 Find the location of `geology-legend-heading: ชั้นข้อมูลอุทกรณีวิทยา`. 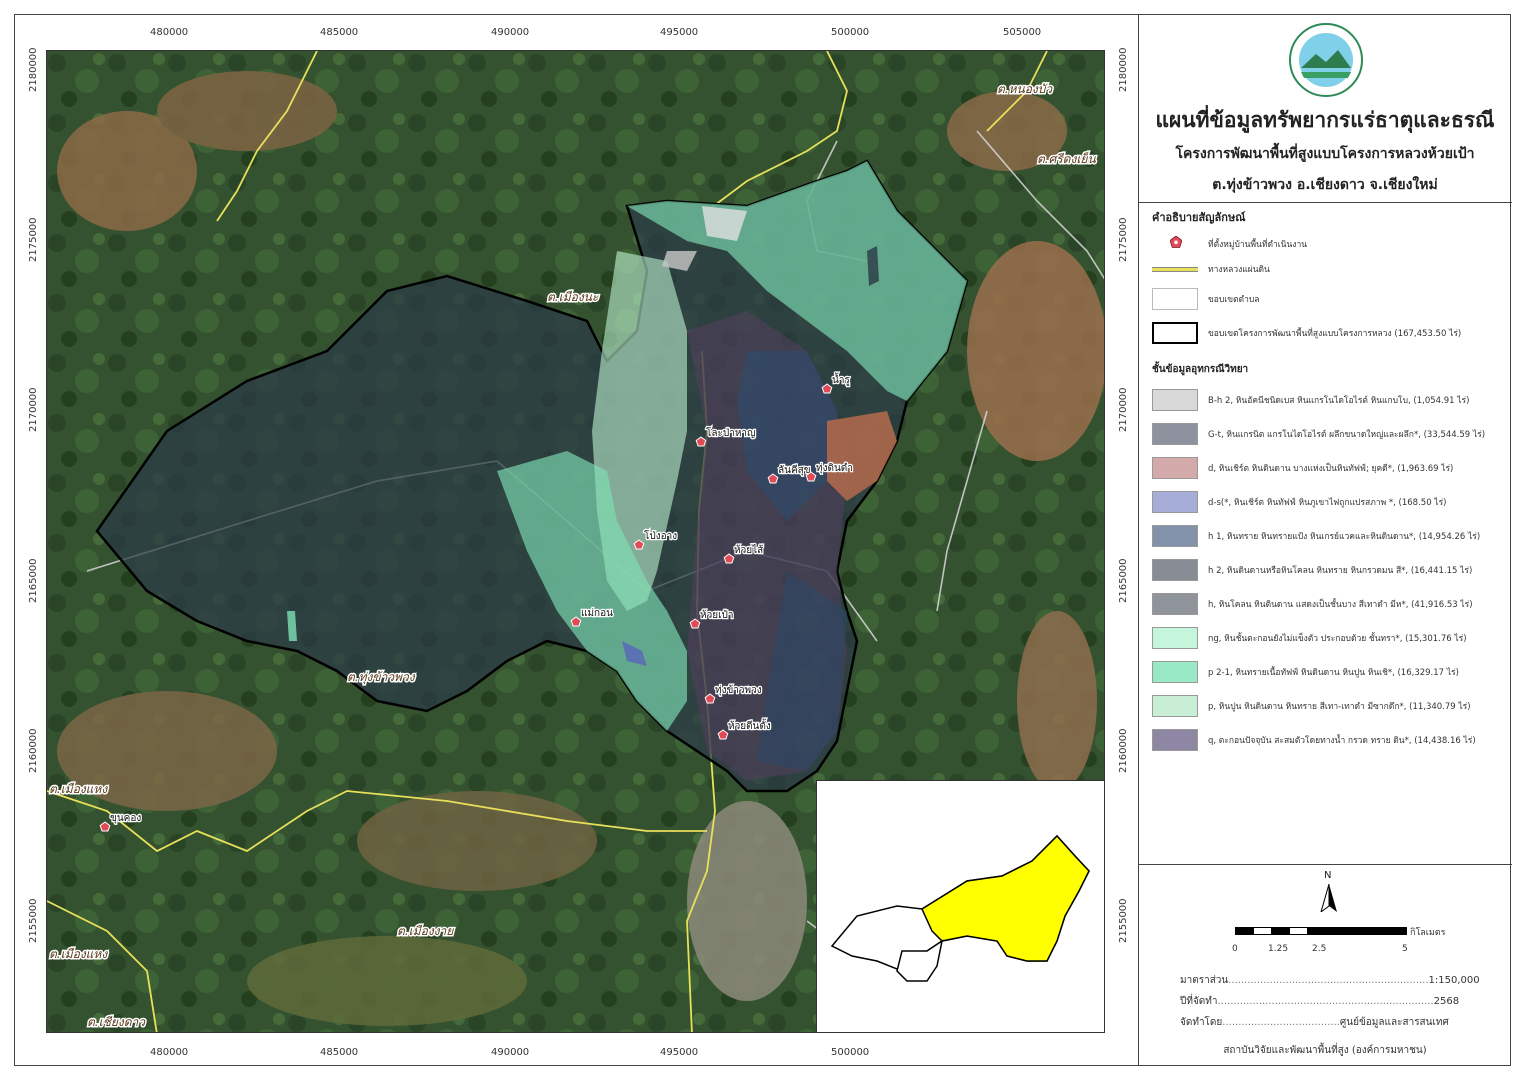

geology-legend-heading: ชั้นข้อมูลอุทกรณีวิทยา is located at coordinates (1200, 369).